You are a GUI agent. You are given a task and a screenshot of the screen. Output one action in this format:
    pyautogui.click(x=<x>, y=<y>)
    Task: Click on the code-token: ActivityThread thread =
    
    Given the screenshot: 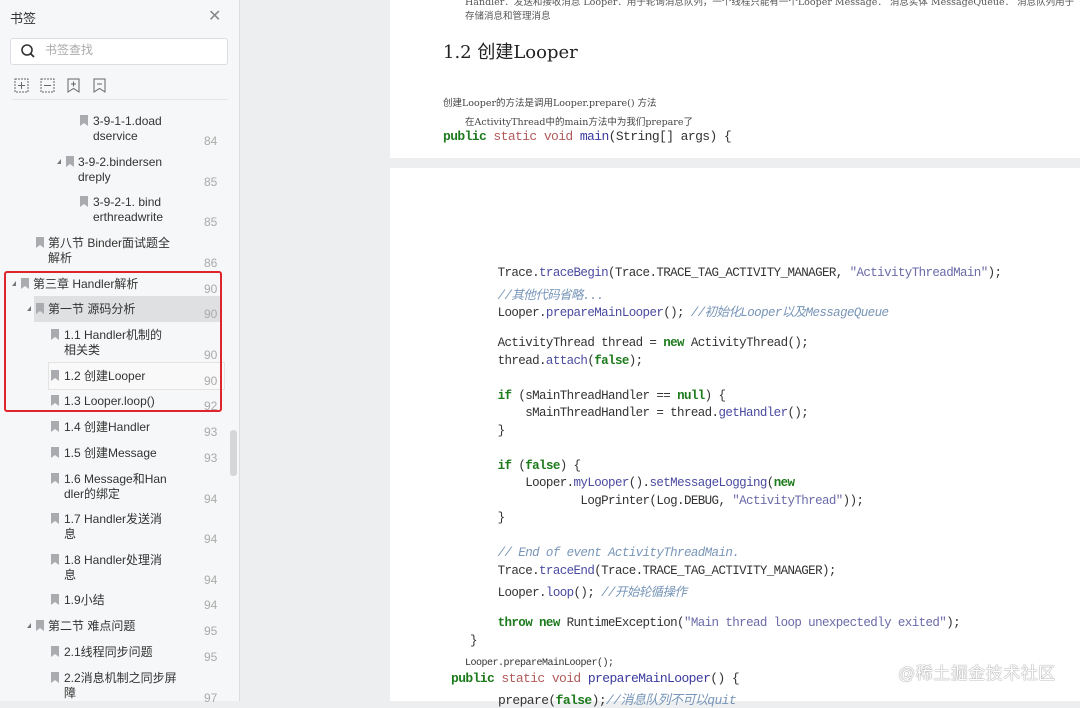 What is the action you would take?
    pyautogui.click(x=567, y=343)
    